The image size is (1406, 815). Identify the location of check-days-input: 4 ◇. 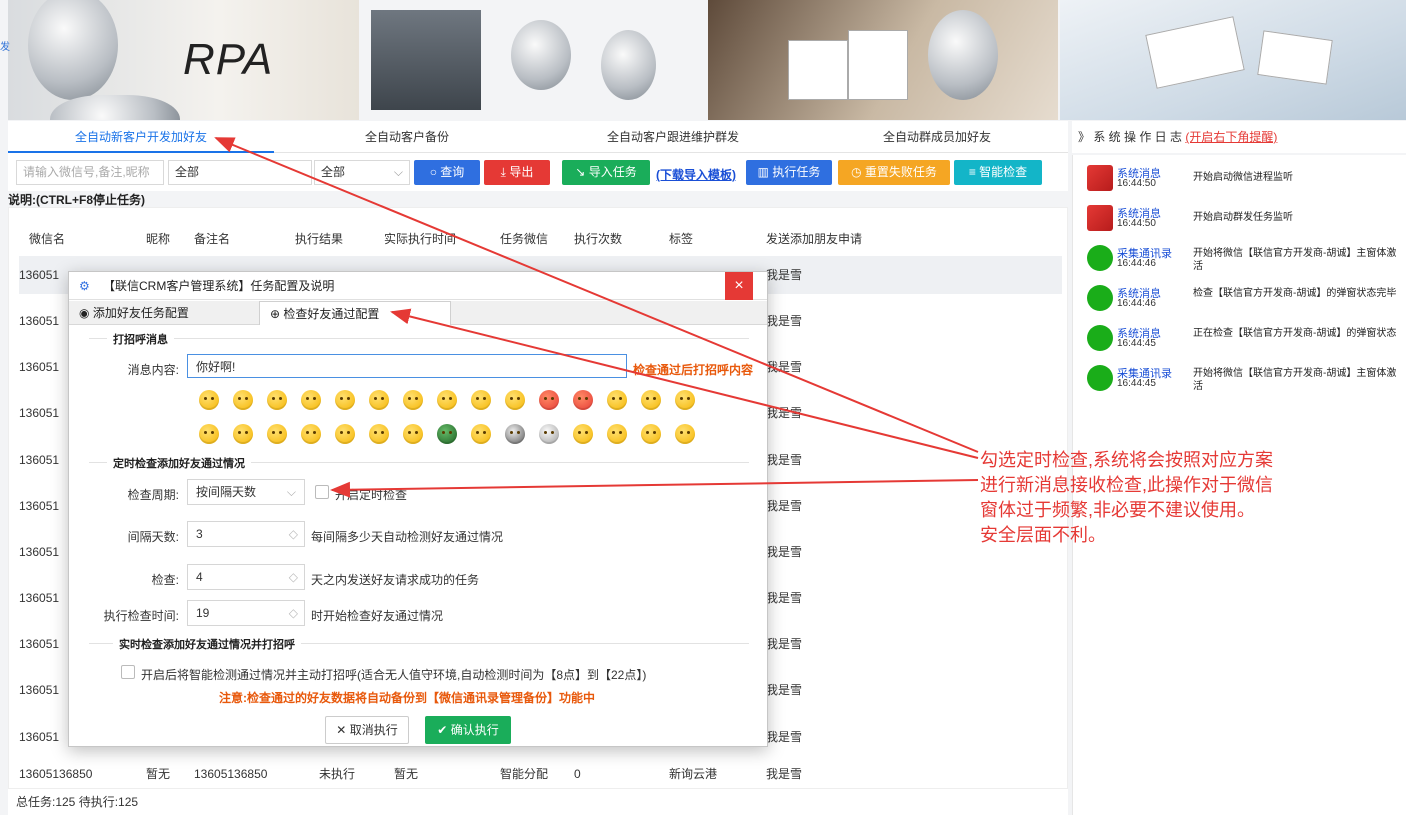
(246, 577).